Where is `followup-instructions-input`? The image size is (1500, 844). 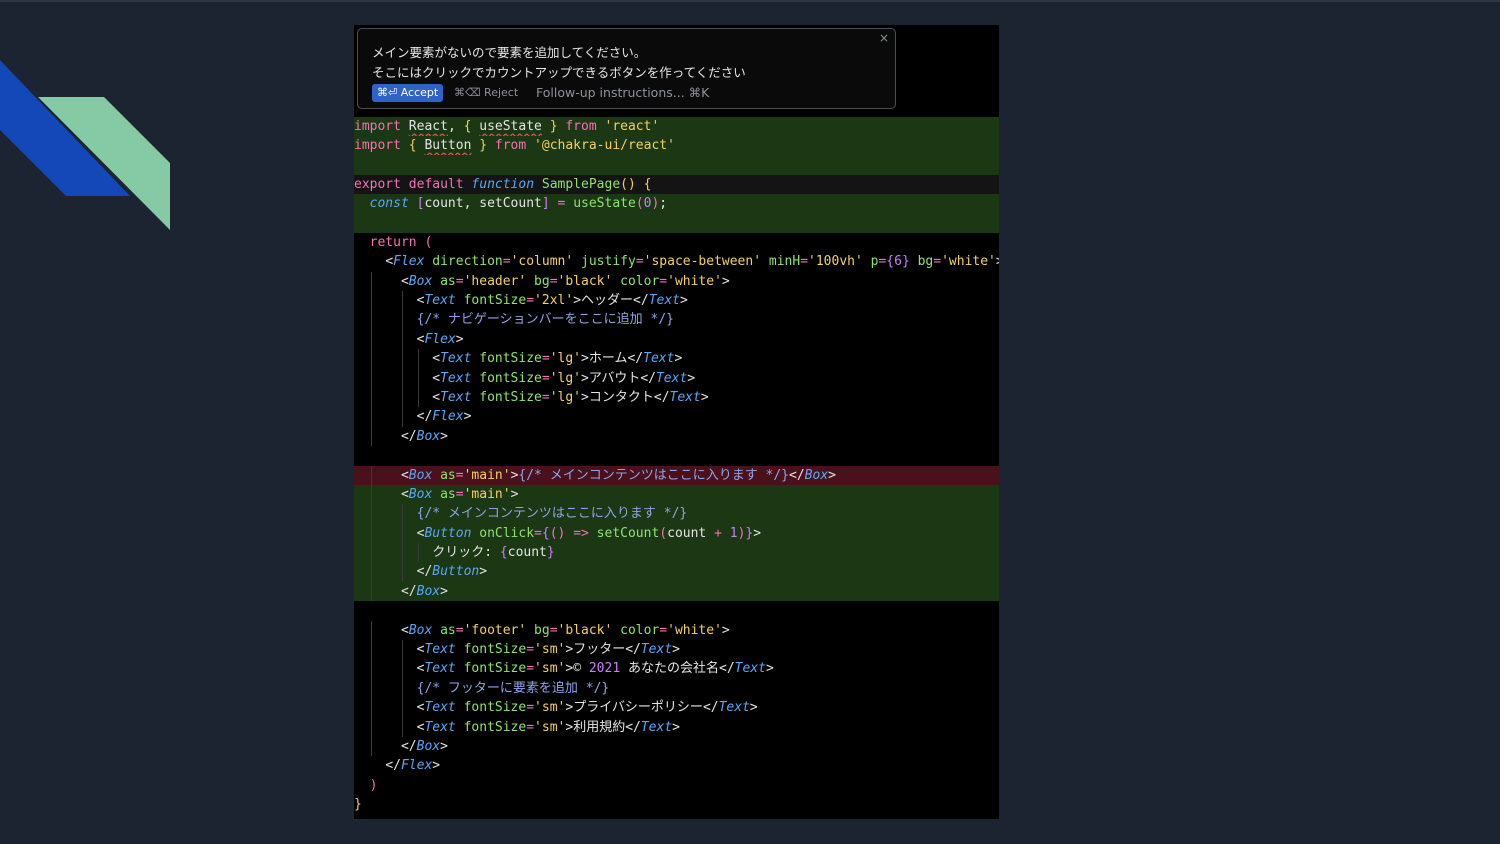 followup-instructions-input is located at coordinates (706, 93).